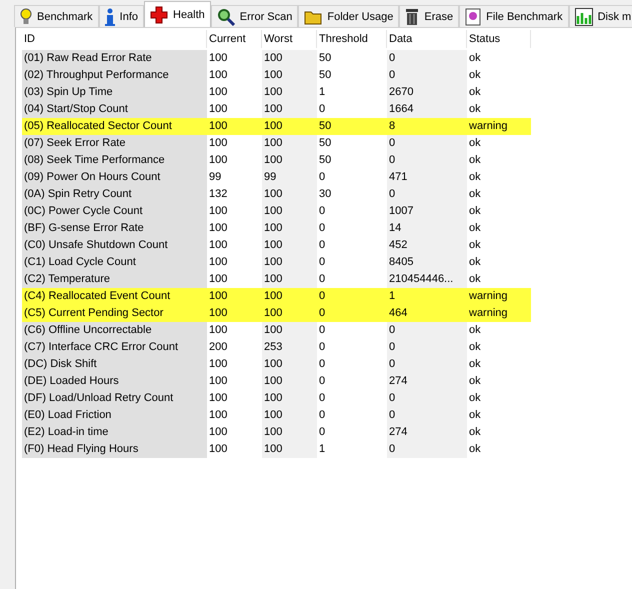 This screenshot has height=589, width=632. Describe the element at coordinates (352, 126) in the screenshot. I see `table-cell: 50` at that location.